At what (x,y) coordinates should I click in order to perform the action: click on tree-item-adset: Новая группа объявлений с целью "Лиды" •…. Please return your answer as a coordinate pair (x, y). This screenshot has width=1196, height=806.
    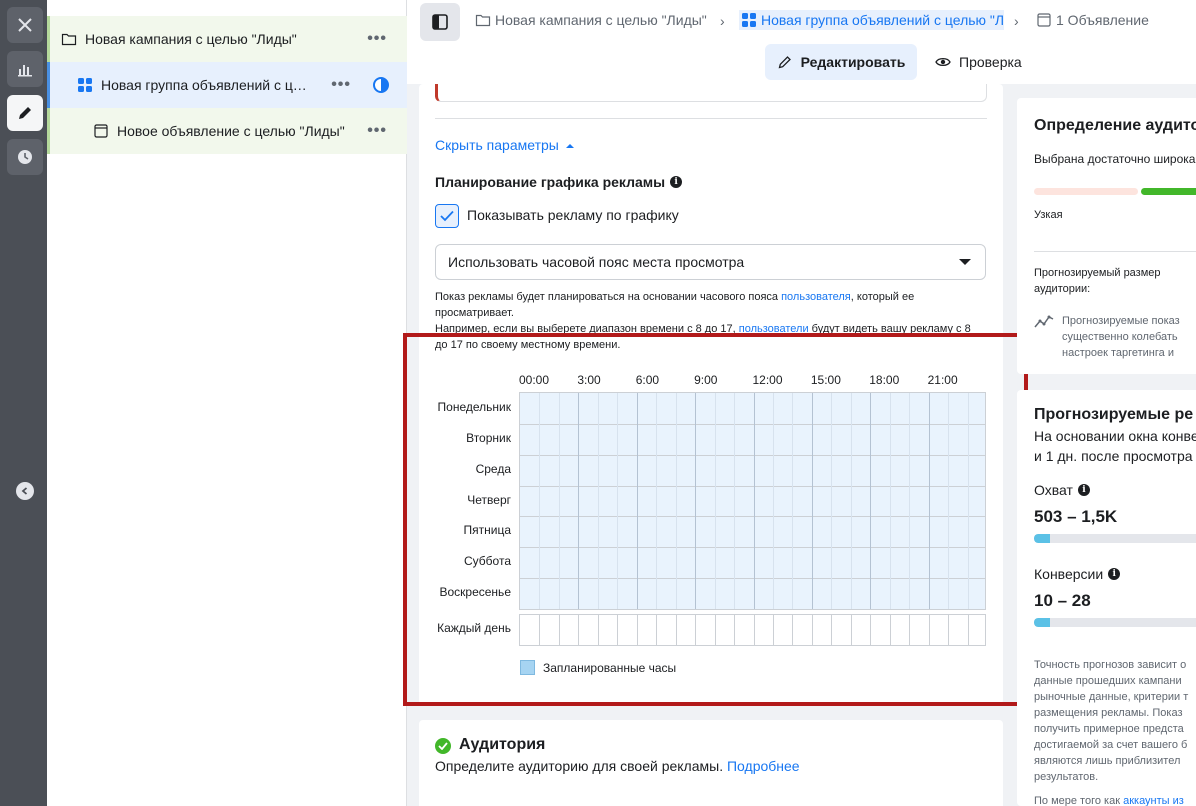
    Looking at the image, I should click on (227, 85).